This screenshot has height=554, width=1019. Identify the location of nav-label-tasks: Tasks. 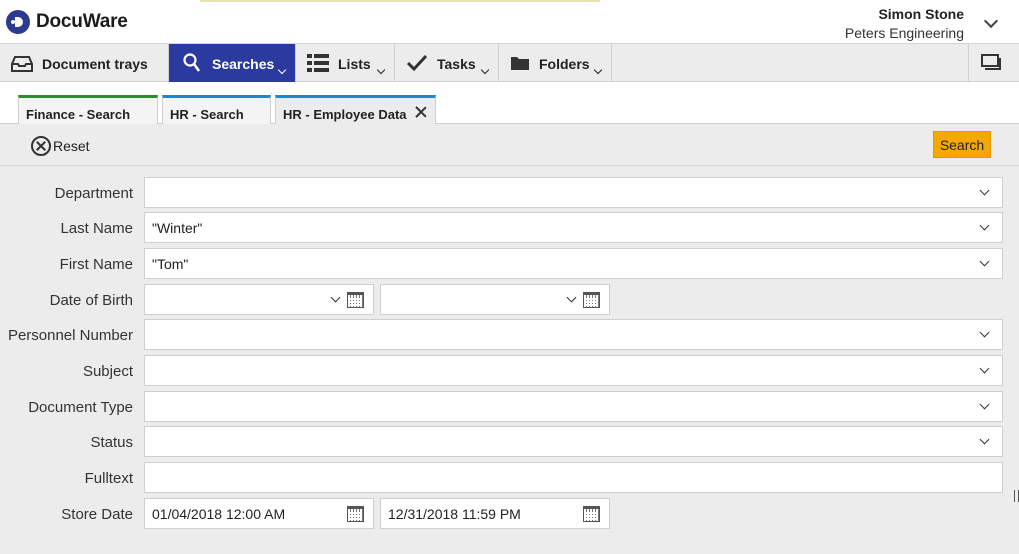
(456, 64).